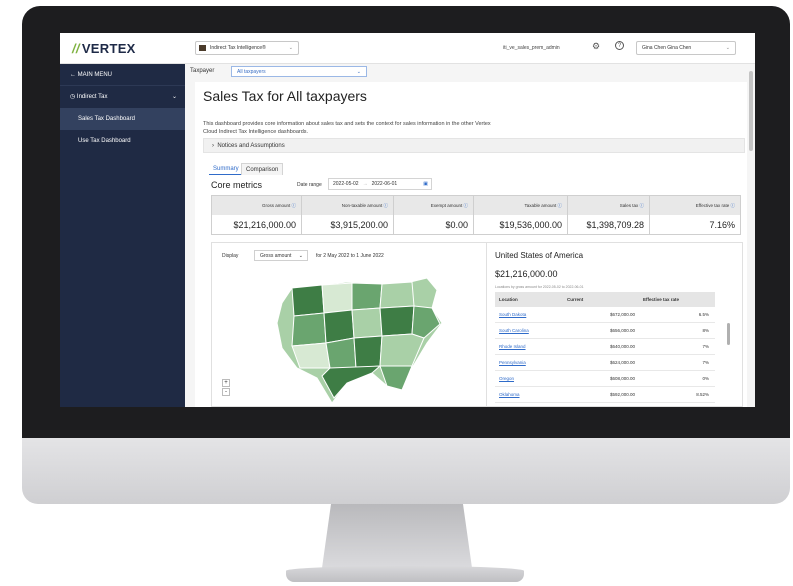 This screenshot has width=793, height=586. I want to click on calendar-icon: ▣, so click(425, 184).